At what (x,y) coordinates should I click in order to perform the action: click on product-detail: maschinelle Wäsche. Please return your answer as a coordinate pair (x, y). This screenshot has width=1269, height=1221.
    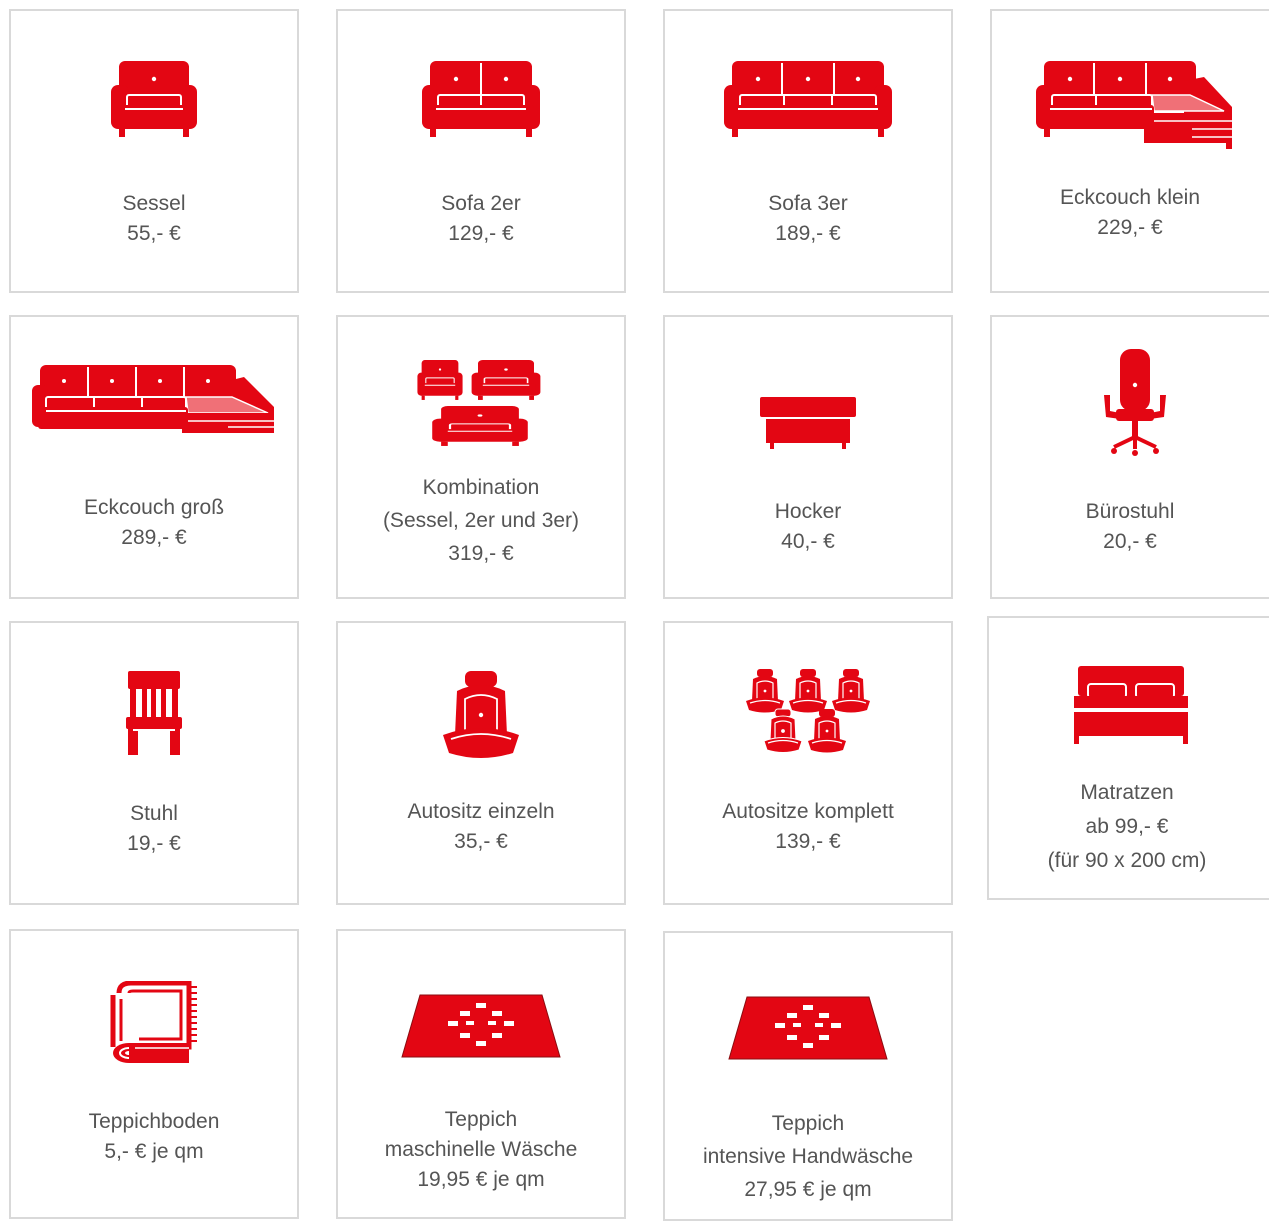
    Looking at the image, I should click on (481, 1149).